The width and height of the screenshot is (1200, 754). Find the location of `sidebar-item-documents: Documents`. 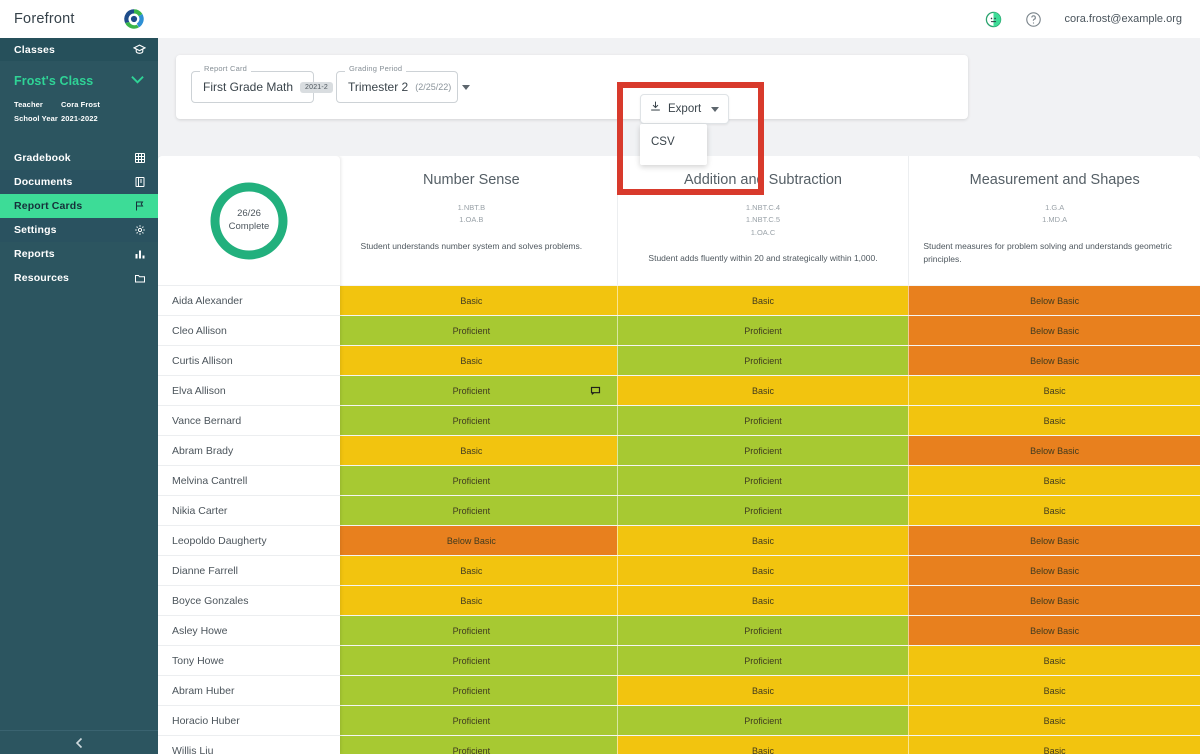

sidebar-item-documents: Documents is located at coordinates (79, 182).